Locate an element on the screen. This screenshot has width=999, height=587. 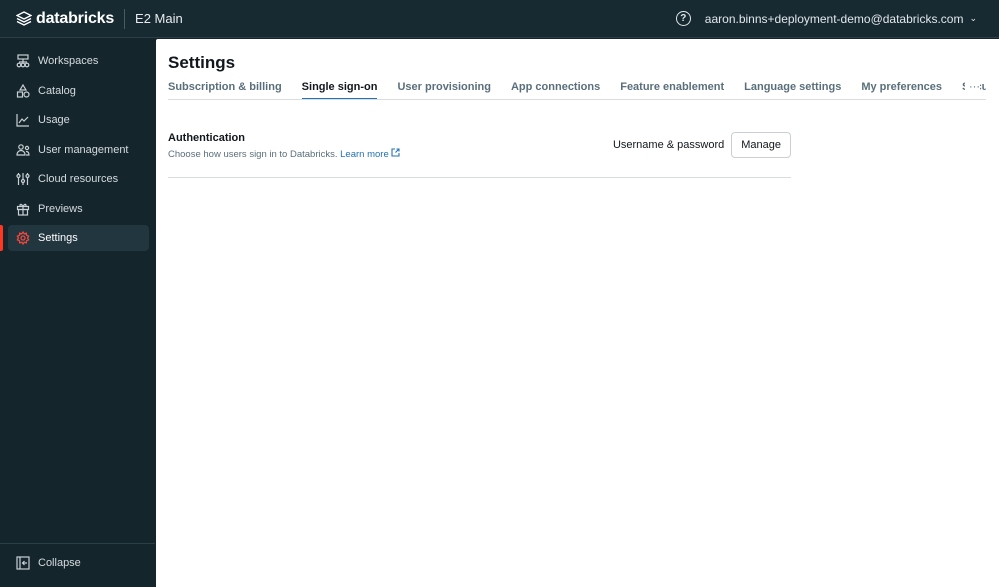
chevron-down-icon: ⌄ is located at coordinates (973, 18).